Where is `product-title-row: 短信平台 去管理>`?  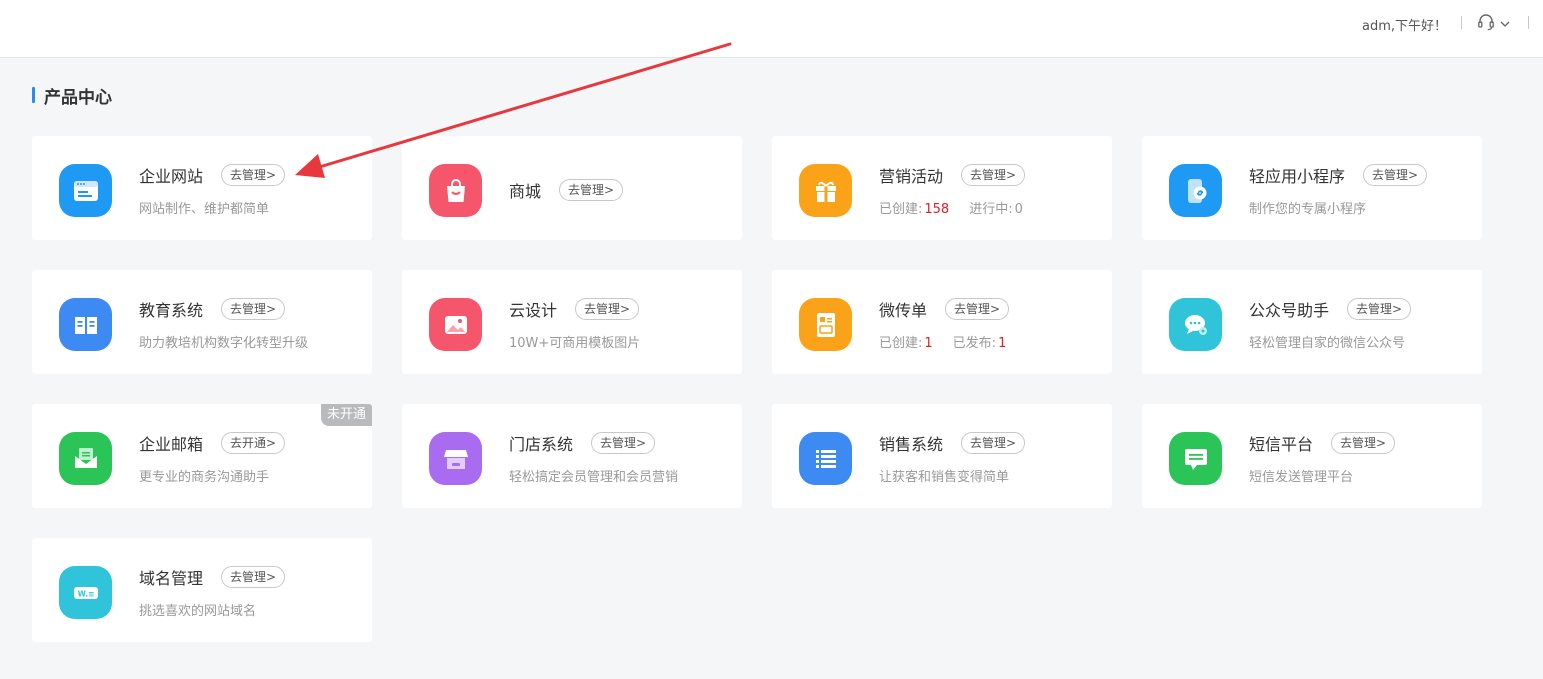
product-title-row: 短信平台 去管理> is located at coordinates (1322, 443).